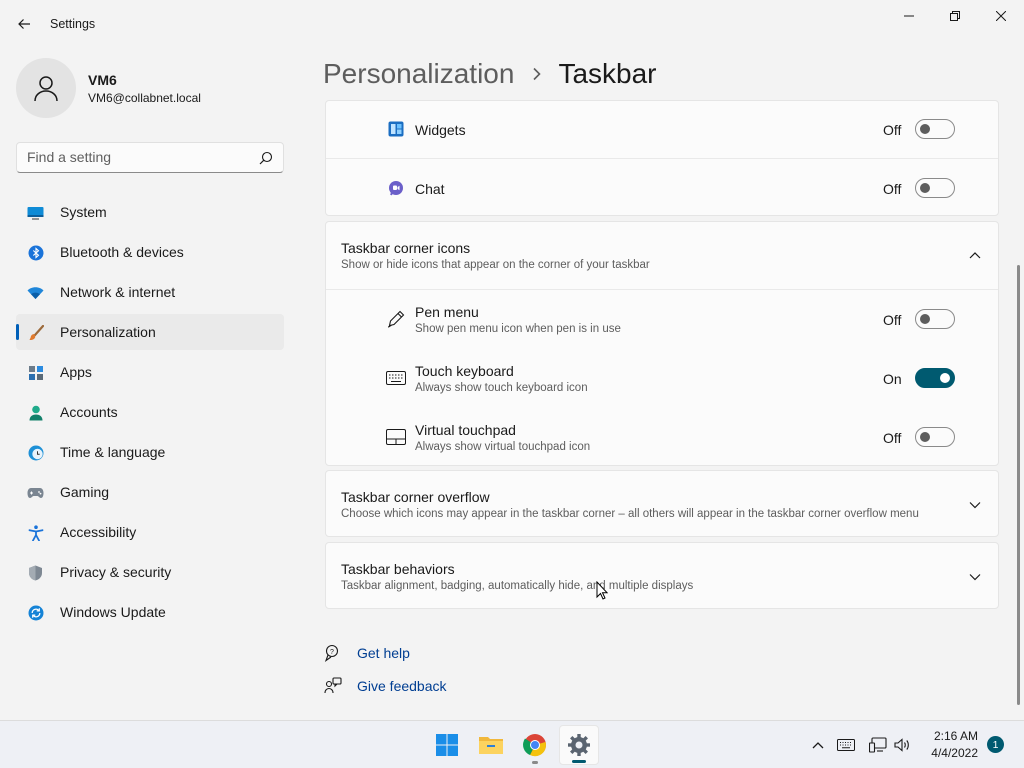  I want to click on accessibility-icon, so click(35, 532).